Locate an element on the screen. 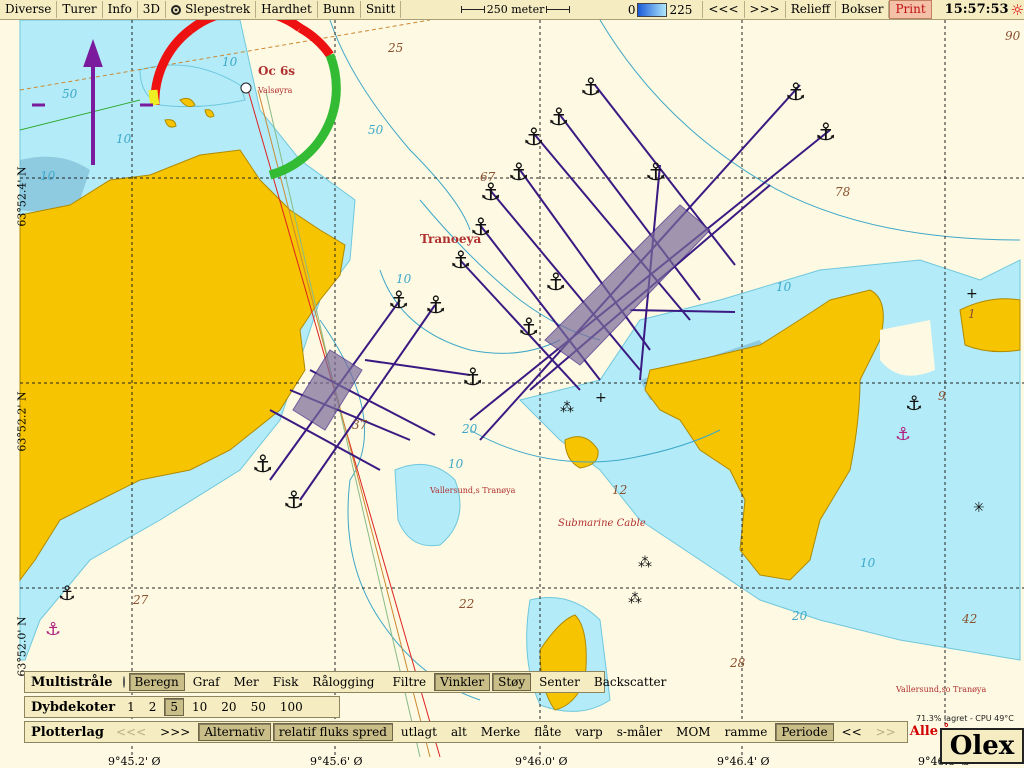 This screenshot has height=768, width=1024. varp-button: varp is located at coordinates (588, 732).